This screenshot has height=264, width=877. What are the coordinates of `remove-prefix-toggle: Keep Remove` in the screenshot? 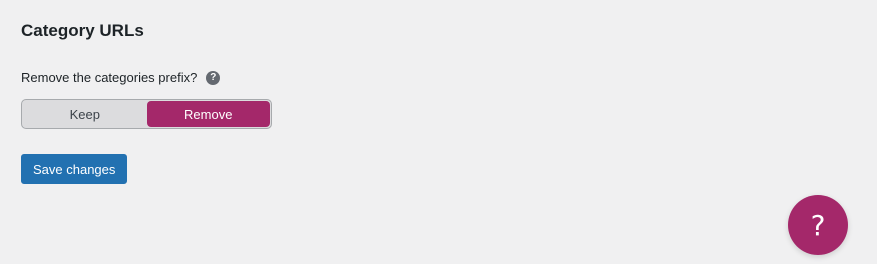 It's located at (146, 114).